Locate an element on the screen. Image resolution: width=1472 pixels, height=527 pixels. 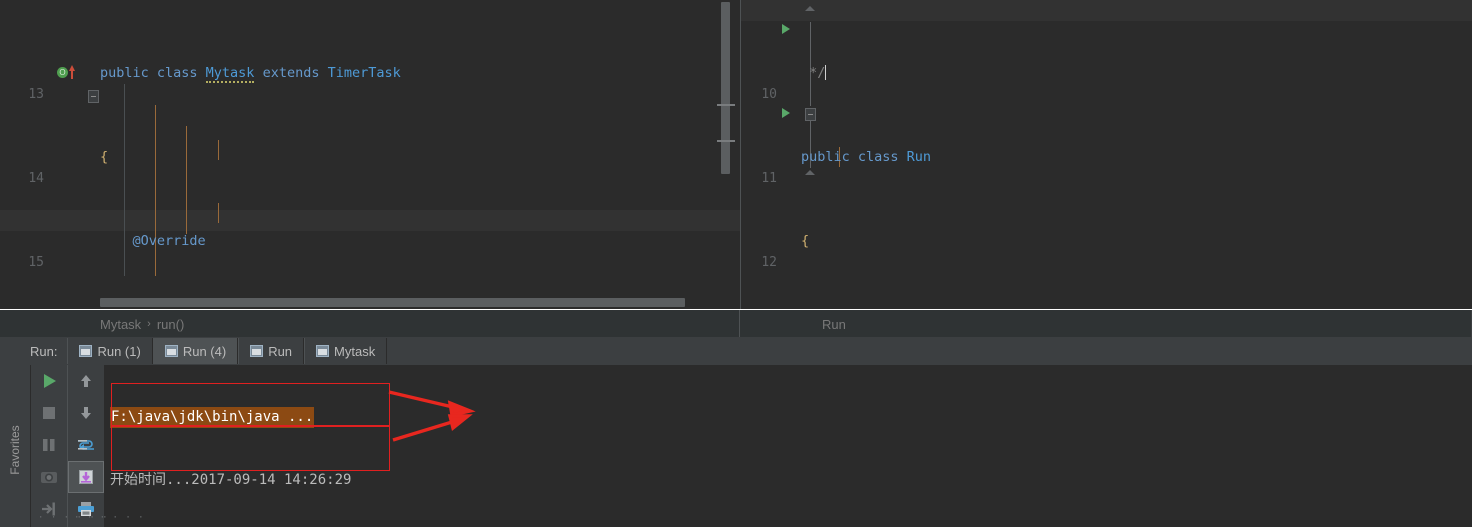
pause-button is located at coordinates (49, 445).